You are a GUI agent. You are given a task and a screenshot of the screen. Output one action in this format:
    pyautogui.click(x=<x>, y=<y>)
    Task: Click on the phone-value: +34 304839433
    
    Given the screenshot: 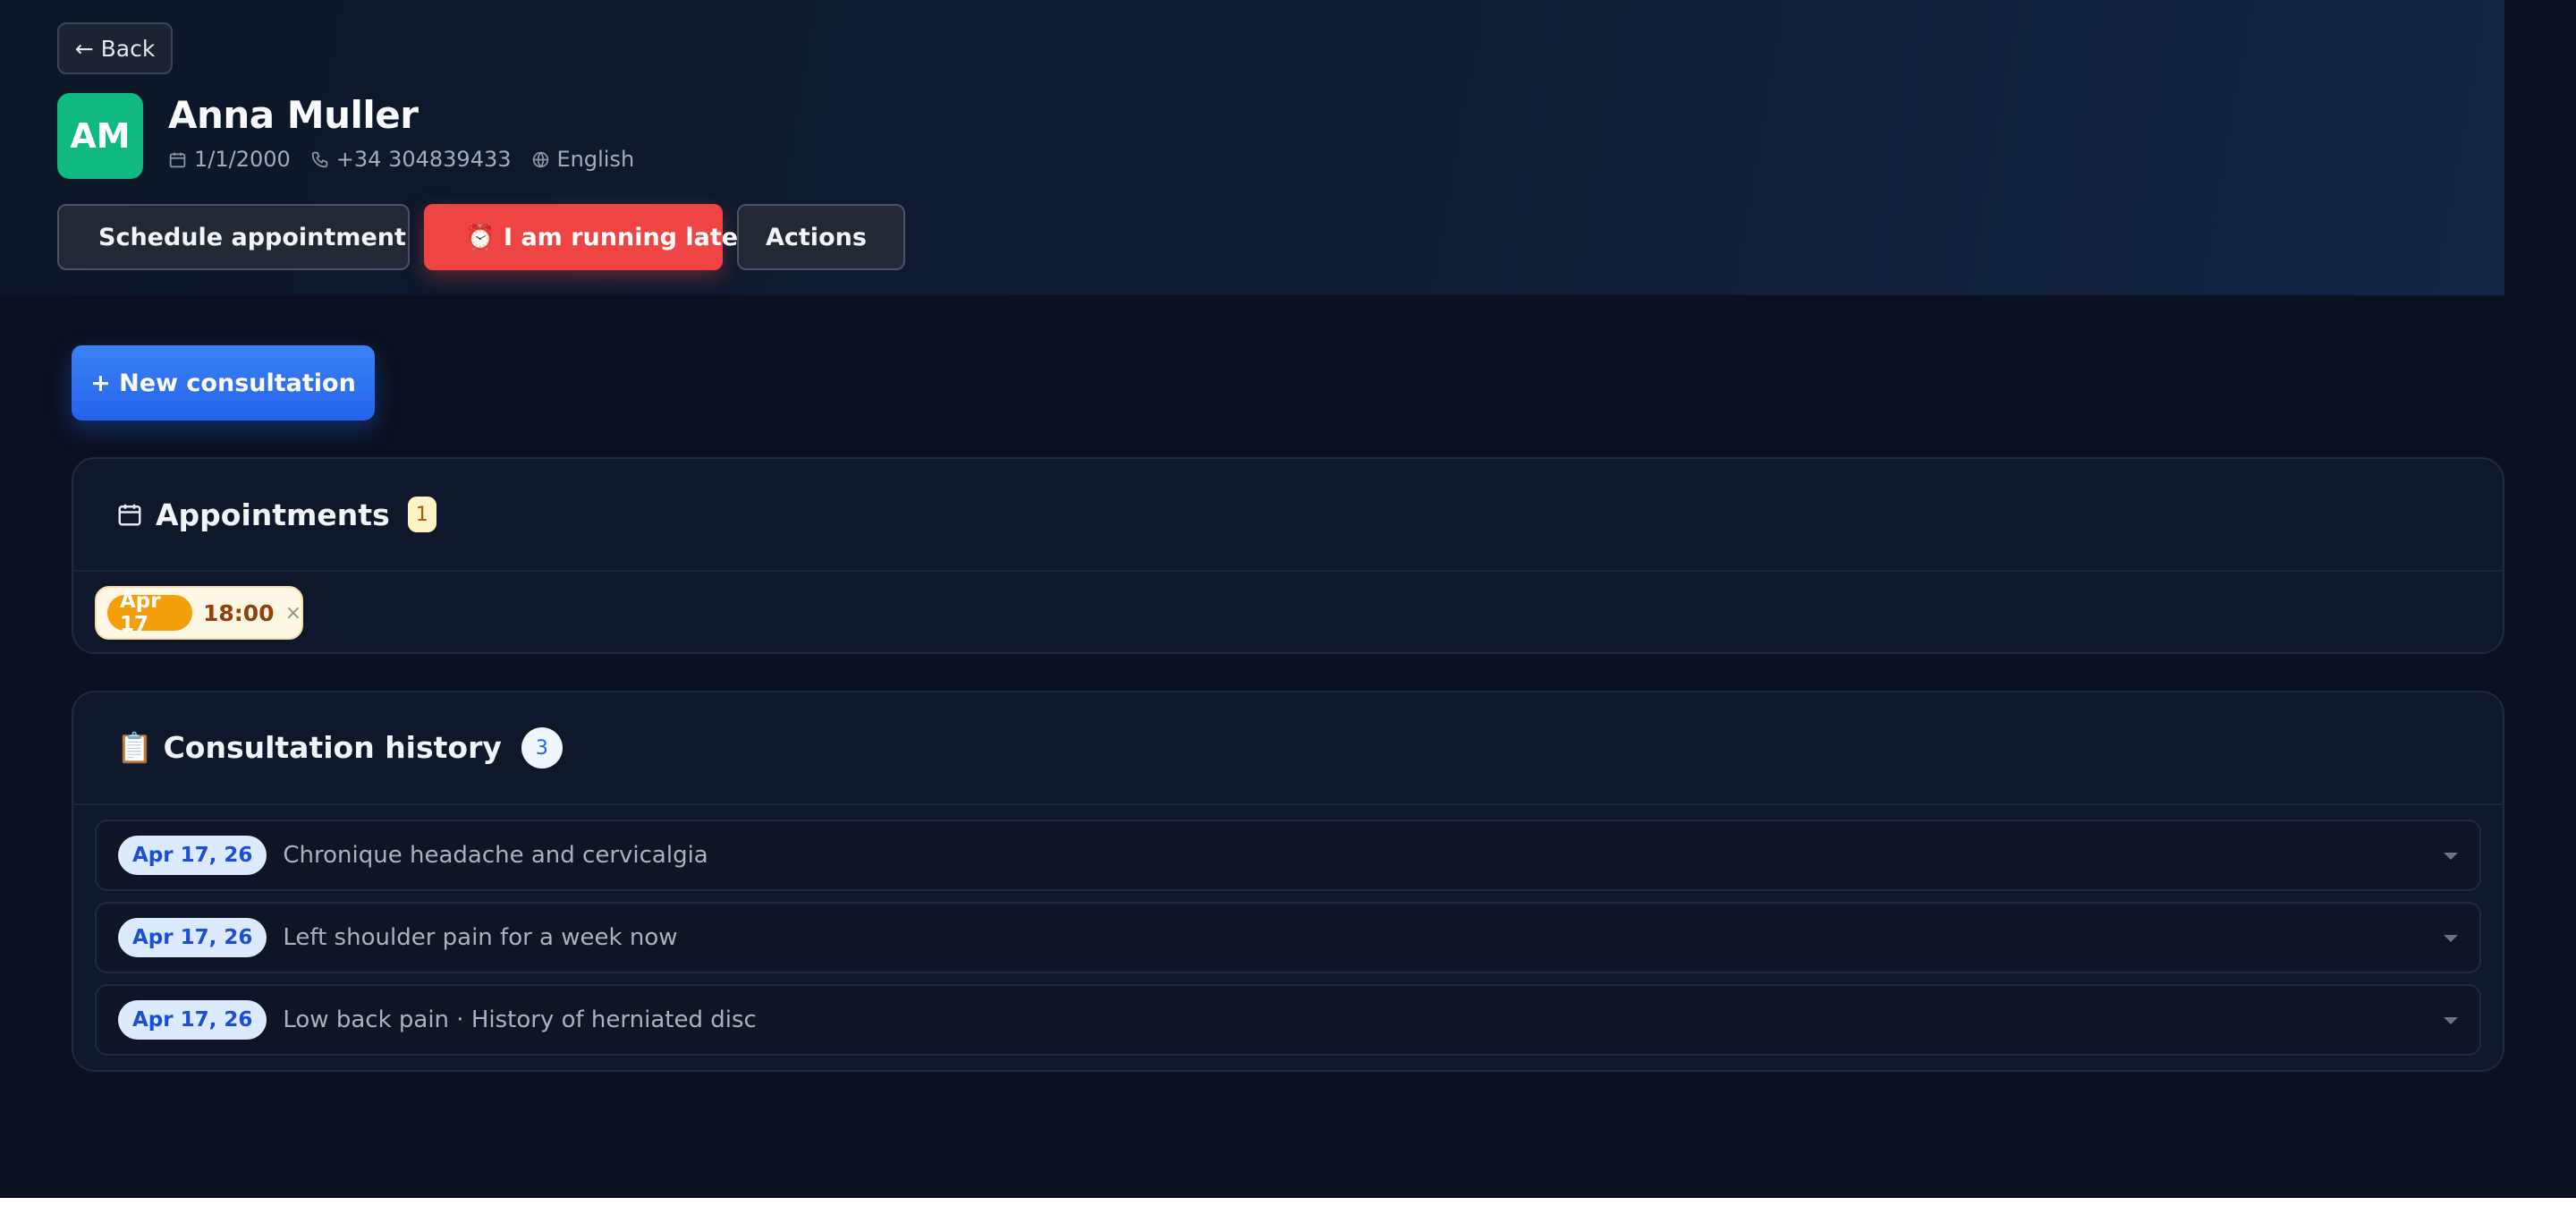 What is the action you would take?
    pyautogui.click(x=423, y=159)
    